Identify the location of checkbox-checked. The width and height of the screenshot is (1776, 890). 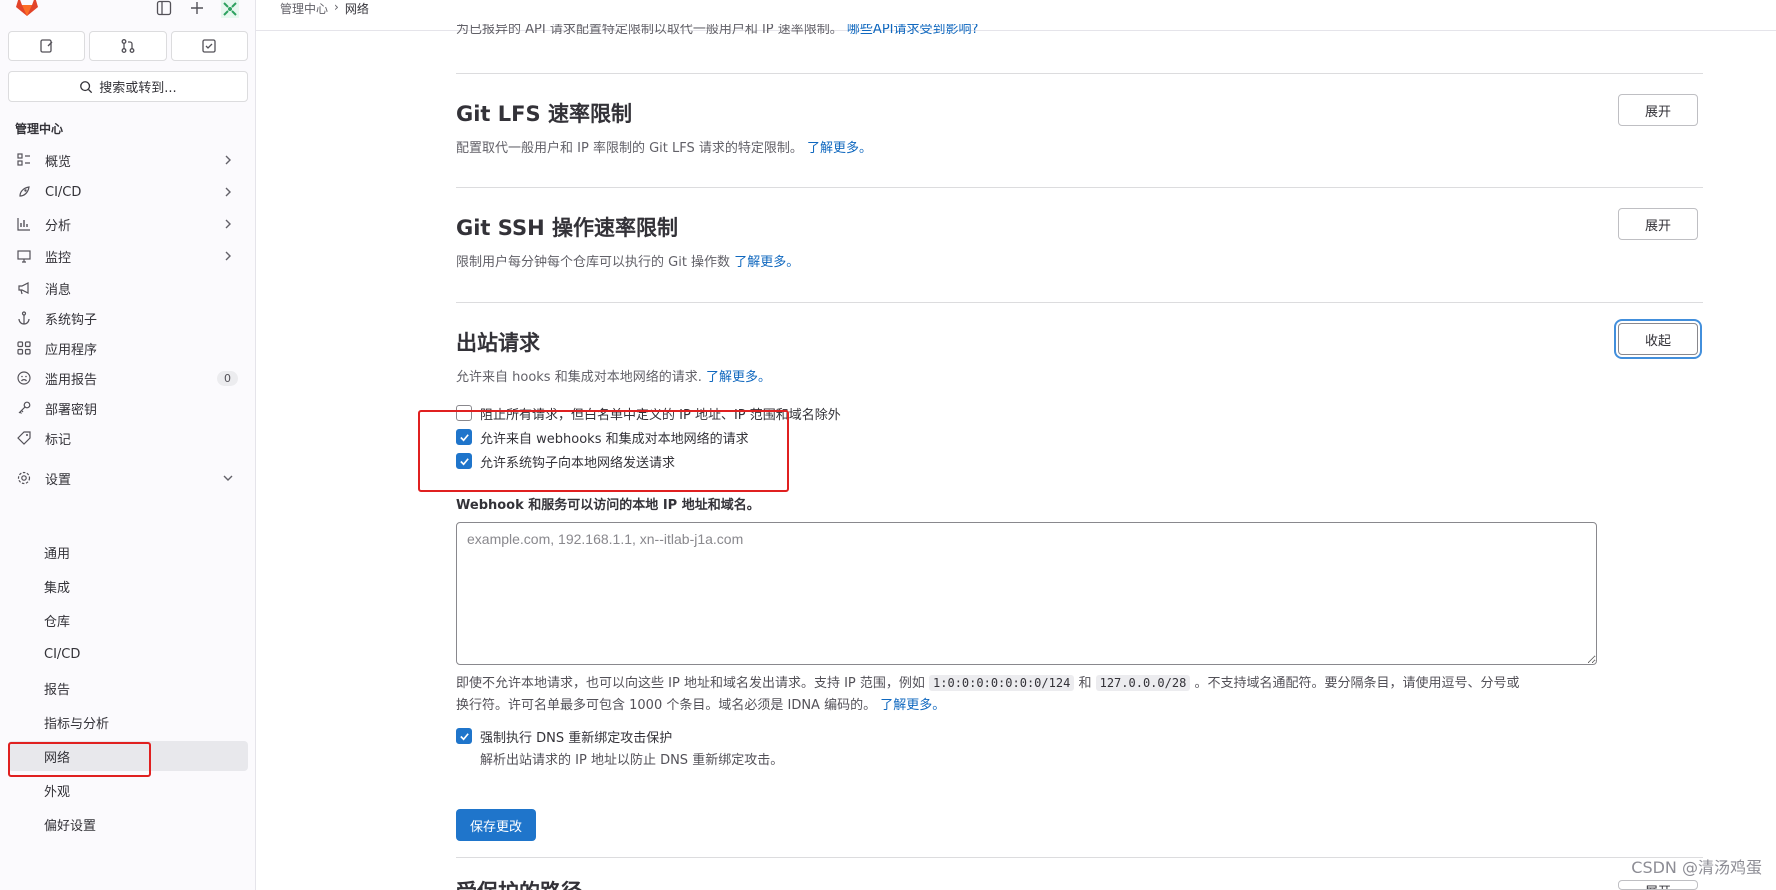
(464, 736).